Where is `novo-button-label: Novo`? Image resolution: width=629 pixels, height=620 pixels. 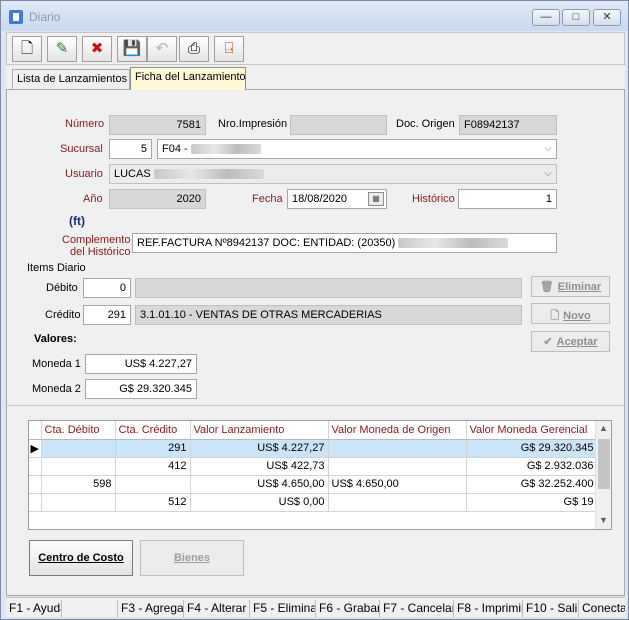 novo-button-label: Novo is located at coordinates (577, 316).